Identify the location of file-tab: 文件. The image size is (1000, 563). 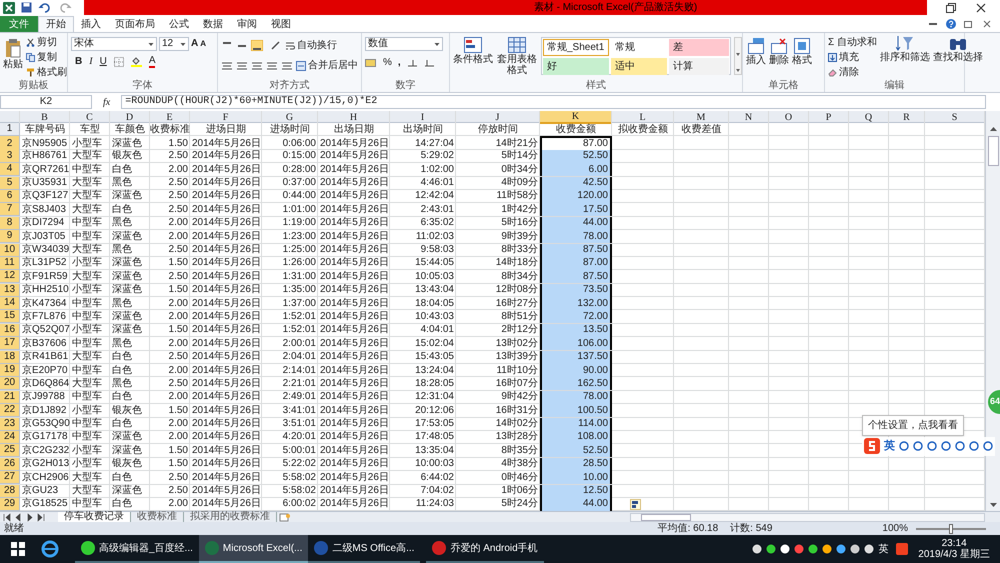
(19, 24).